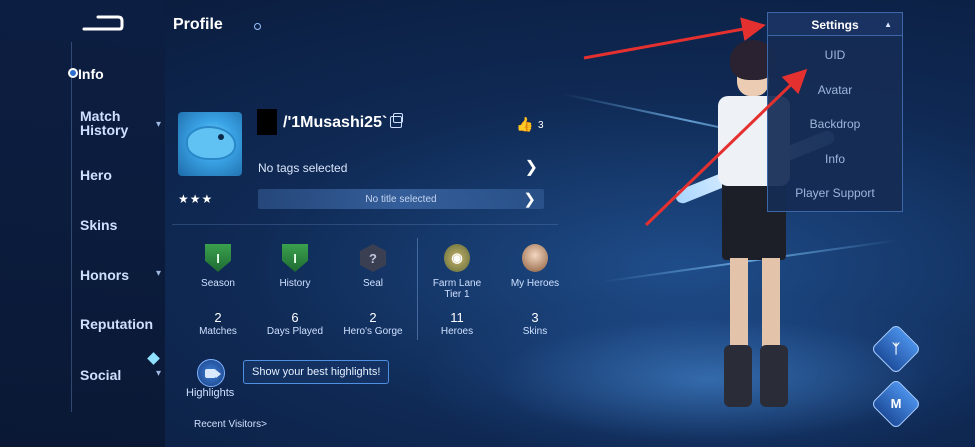 This screenshot has height=447, width=975. What do you see at coordinates (401, 168) in the screenshot?
I see `tags-selector: No tags selected ❯` at bounding box center [401, 168].